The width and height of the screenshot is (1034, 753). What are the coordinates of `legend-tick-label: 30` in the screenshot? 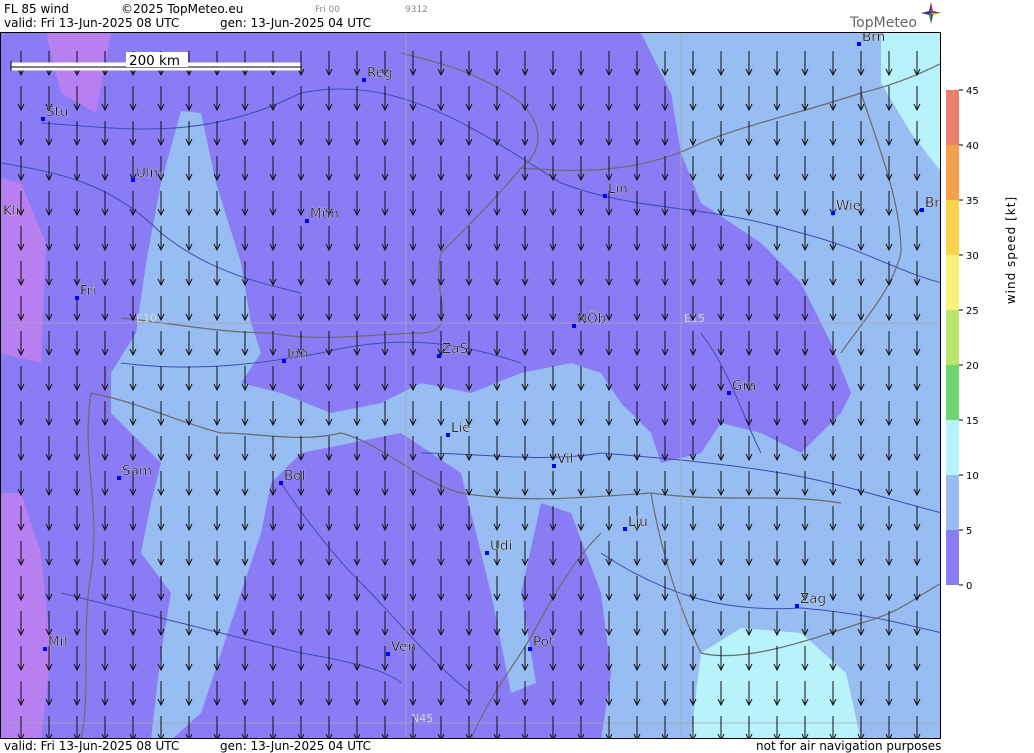 It's located at (972, 256).